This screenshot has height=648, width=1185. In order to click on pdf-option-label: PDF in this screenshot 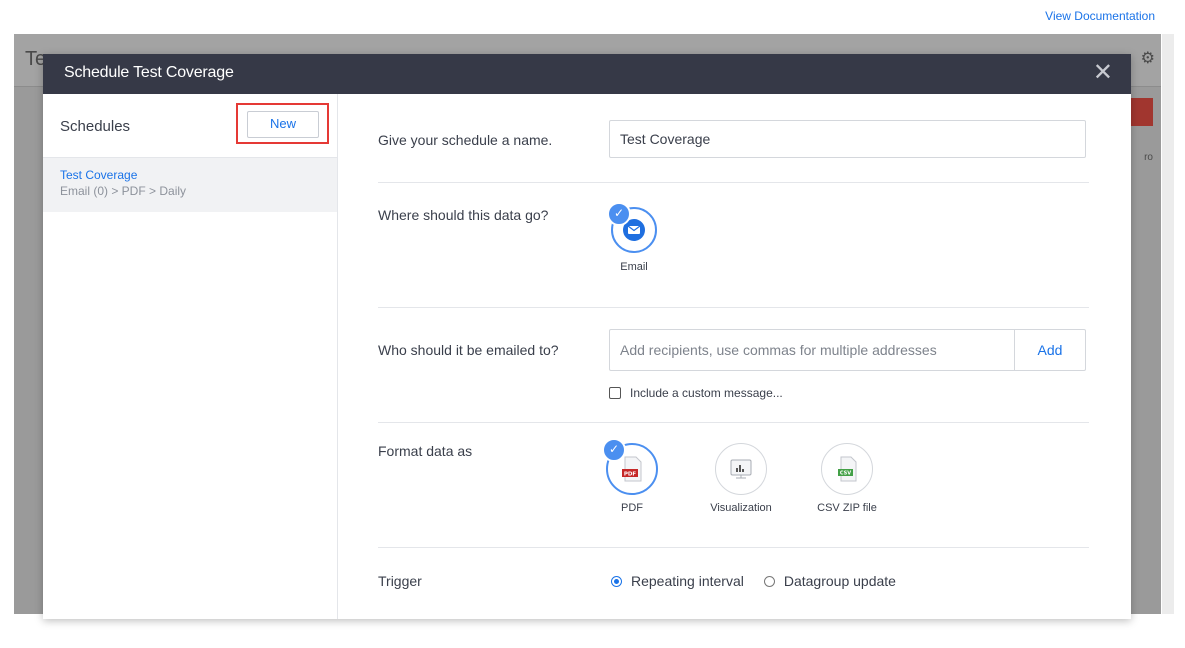, I will do `click(632, 508)`.